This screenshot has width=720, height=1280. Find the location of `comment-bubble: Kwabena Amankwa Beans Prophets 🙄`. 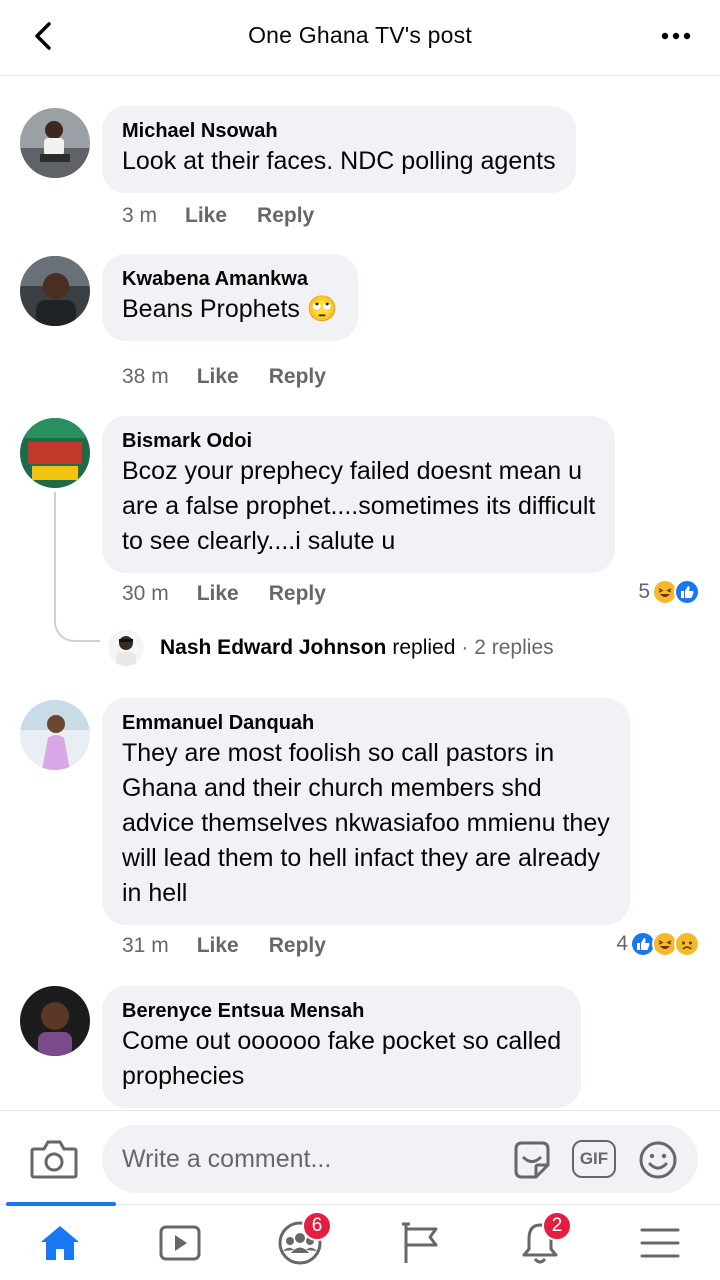

comment-bubble: Kwabena Amankwa Beans Prophets 🙄 is located at coordinates (230, 297).